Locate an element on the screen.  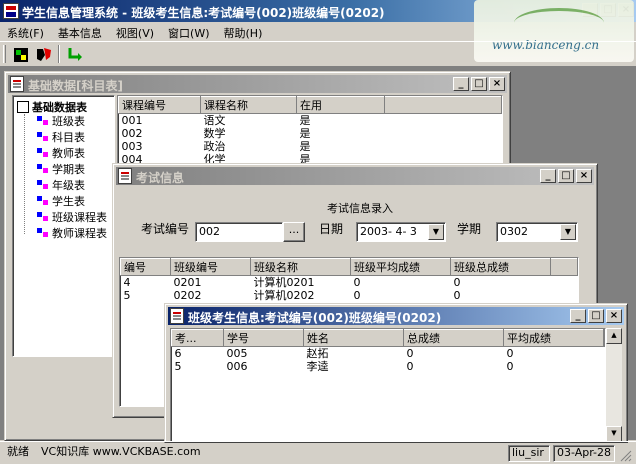
connect-icon is located at coordinates (21, 55).